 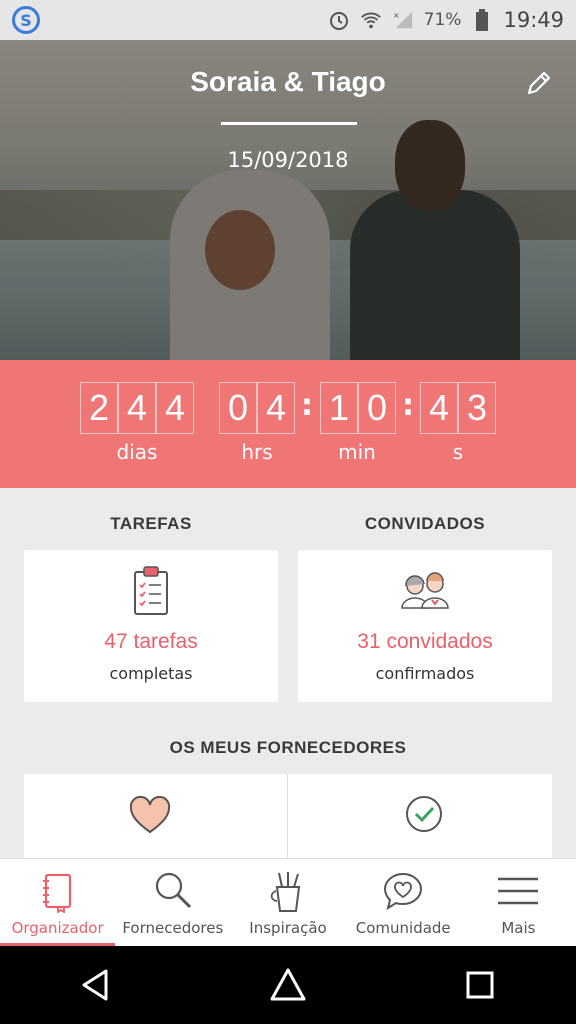 I want to click on notebook-icon, so click(x=58, y=891).